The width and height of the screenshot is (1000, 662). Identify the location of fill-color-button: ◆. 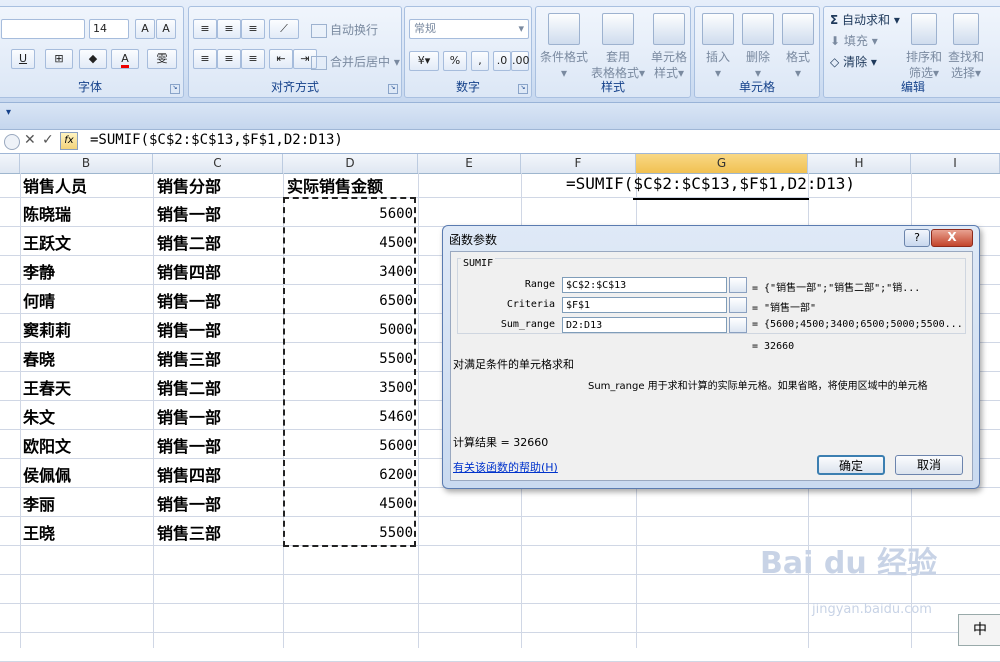
(93, 59).